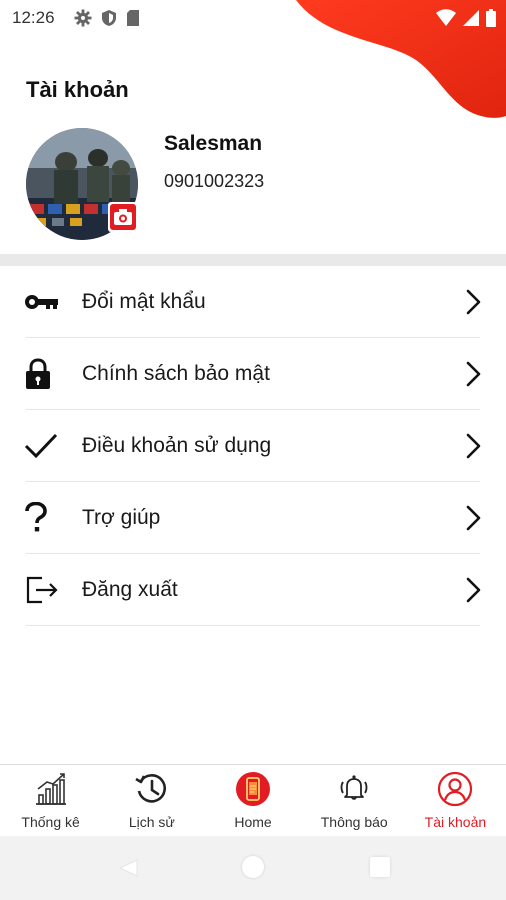  Describe the element at coordinates (50, 822) in the screenshot. I see `tab-label: Thống kê` at that location.